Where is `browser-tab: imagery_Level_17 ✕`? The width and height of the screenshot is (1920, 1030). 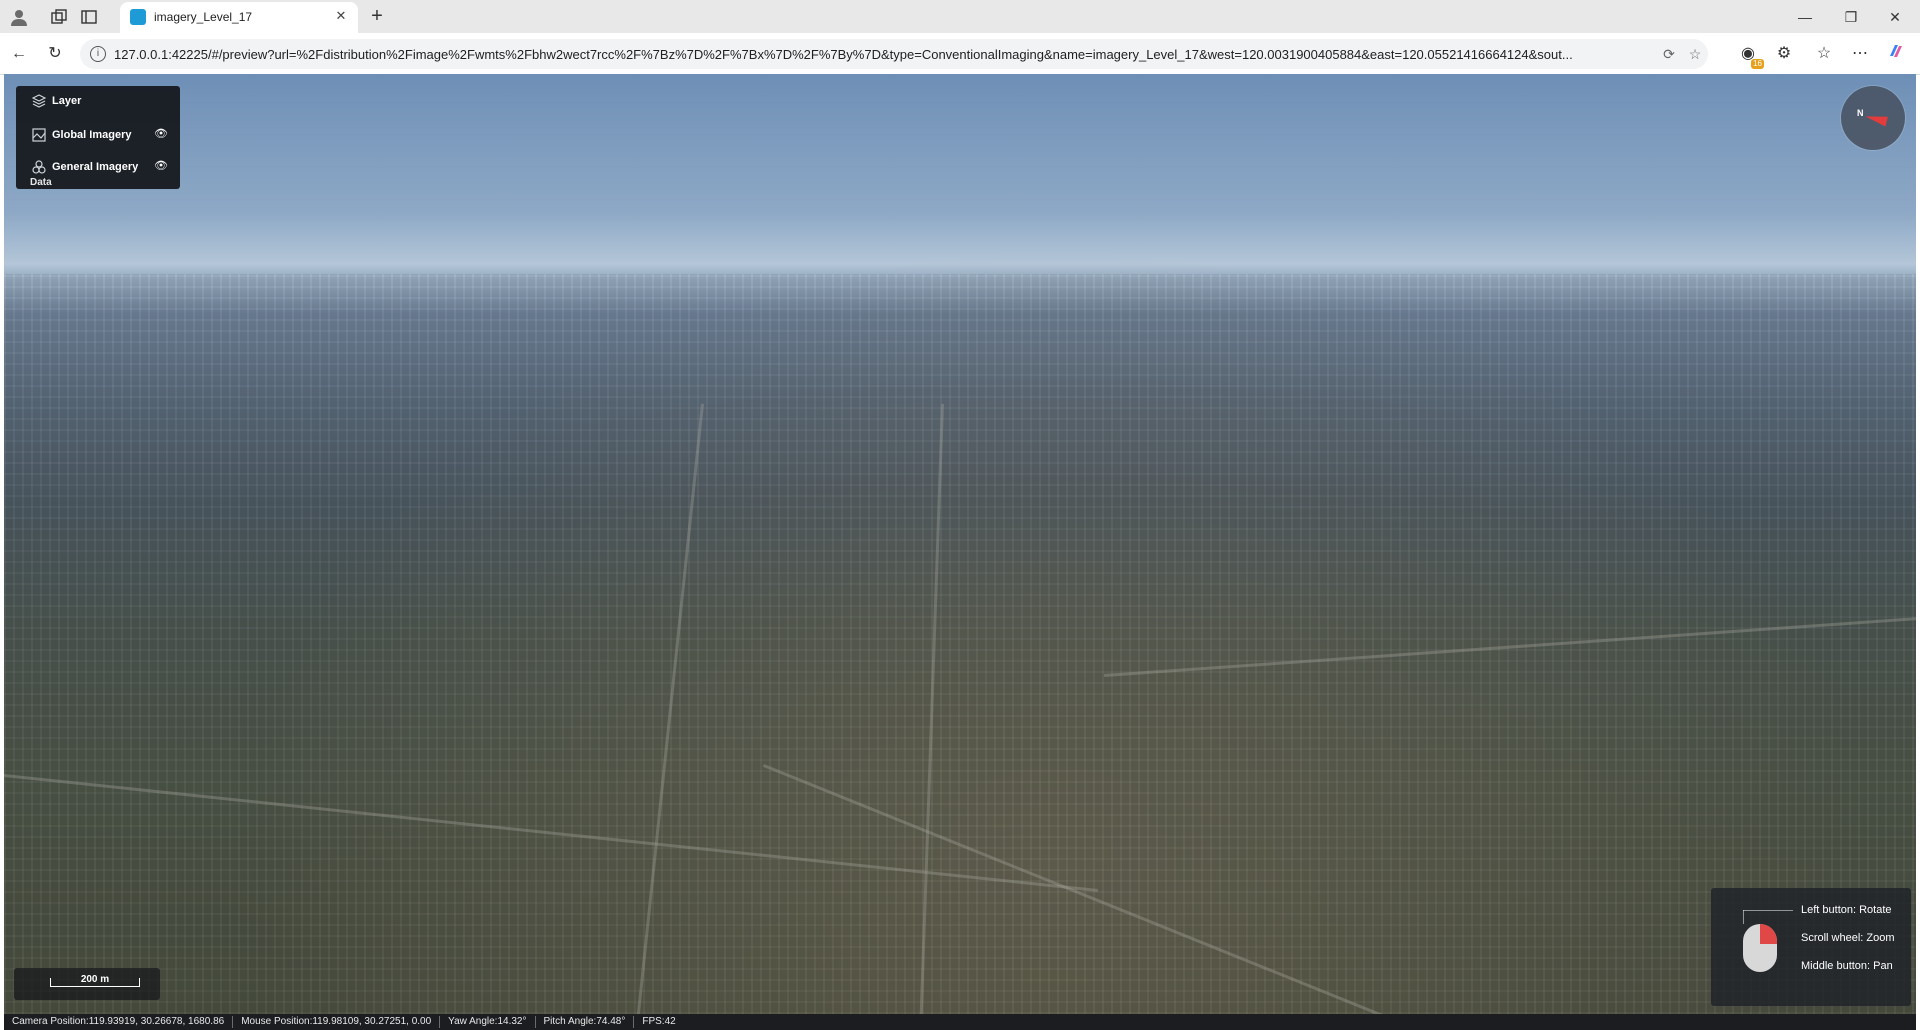
browser-tab: imagery_Level_17 ✕ is located at coordinates (239, 17).